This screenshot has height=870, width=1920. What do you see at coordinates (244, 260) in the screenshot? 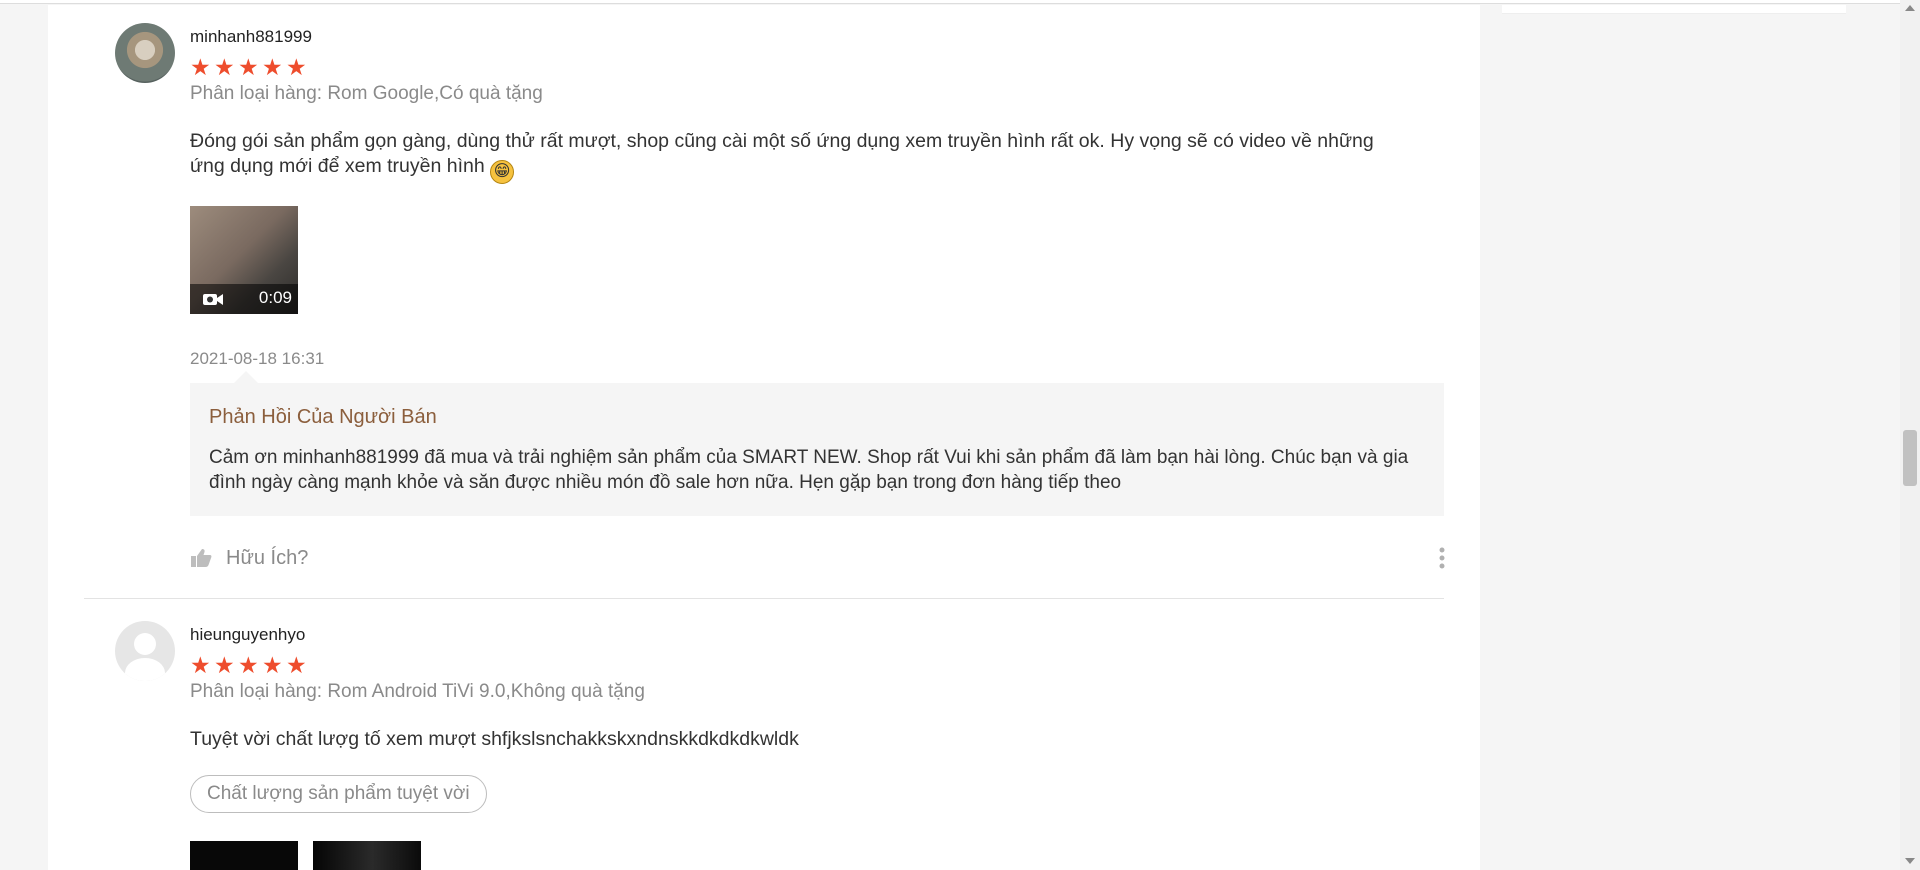
I see `review-video-thumbnail: 0:09` at bounding box center [244, 260].